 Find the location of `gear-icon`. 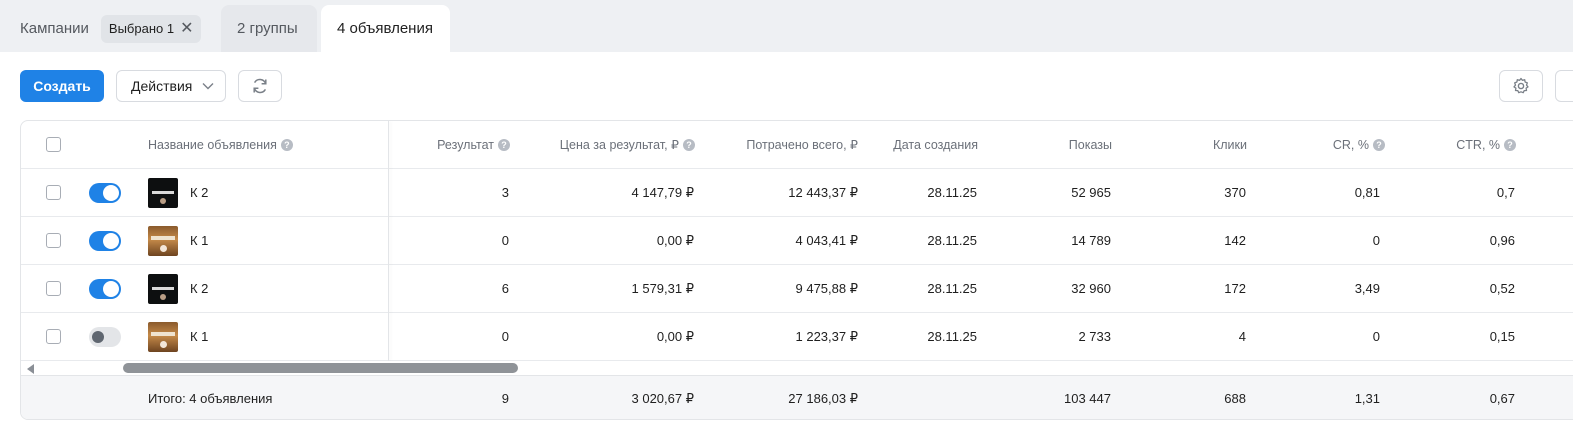

gear-icon is located at coordinates (1521, 85).